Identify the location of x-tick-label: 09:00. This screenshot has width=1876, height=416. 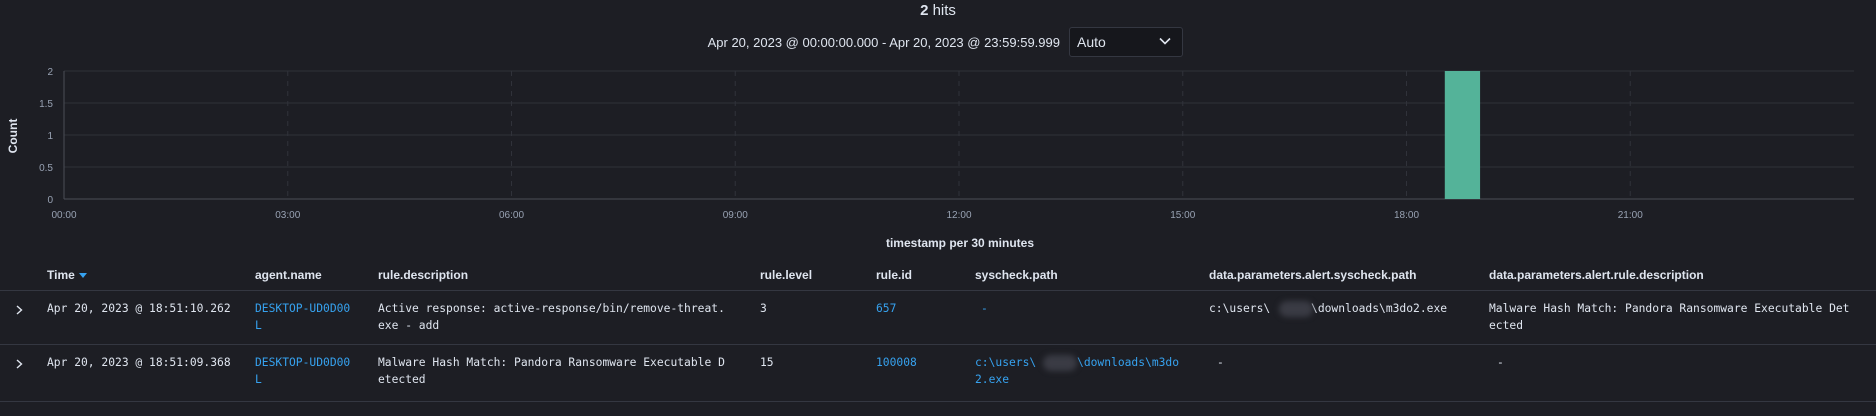
(735, 215).